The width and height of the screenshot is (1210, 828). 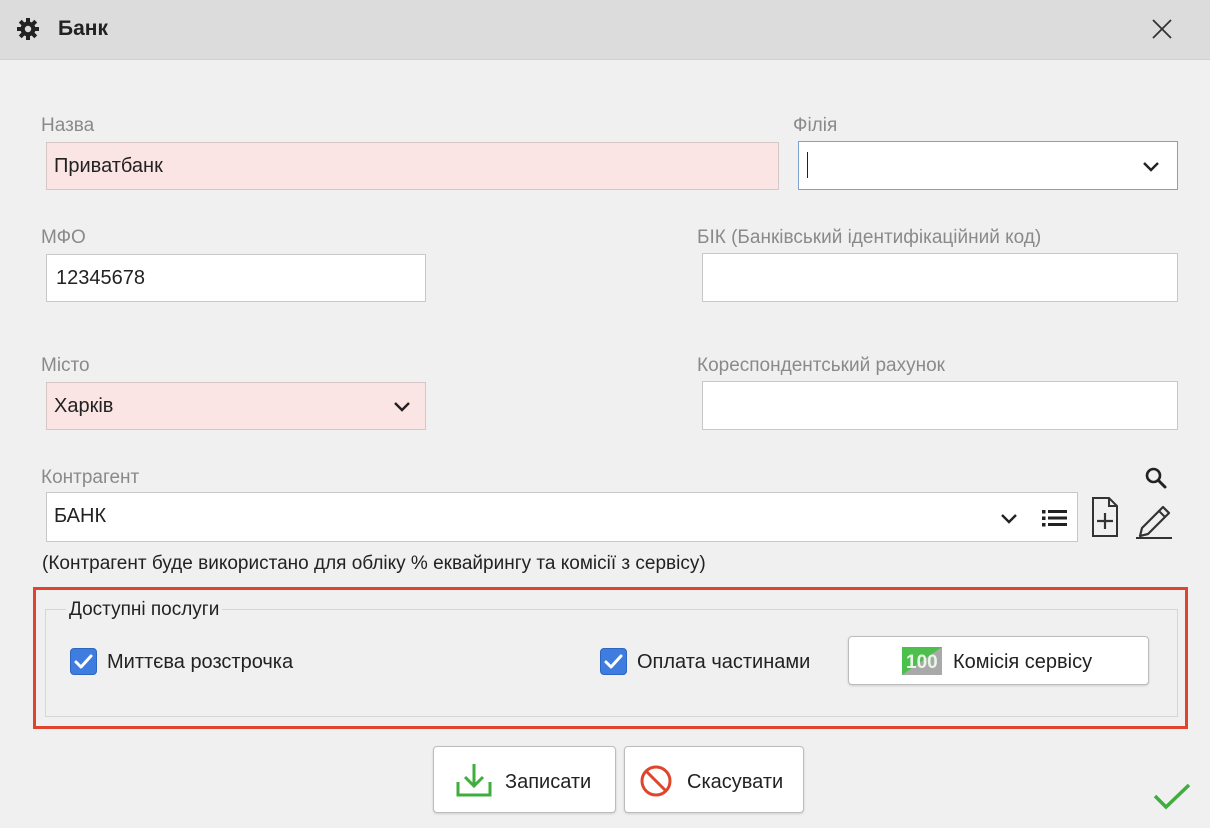 What do you see at coordinates (1055, 518) in the screenshot?
I see `list-icon` at bounding box center [1055, 518].